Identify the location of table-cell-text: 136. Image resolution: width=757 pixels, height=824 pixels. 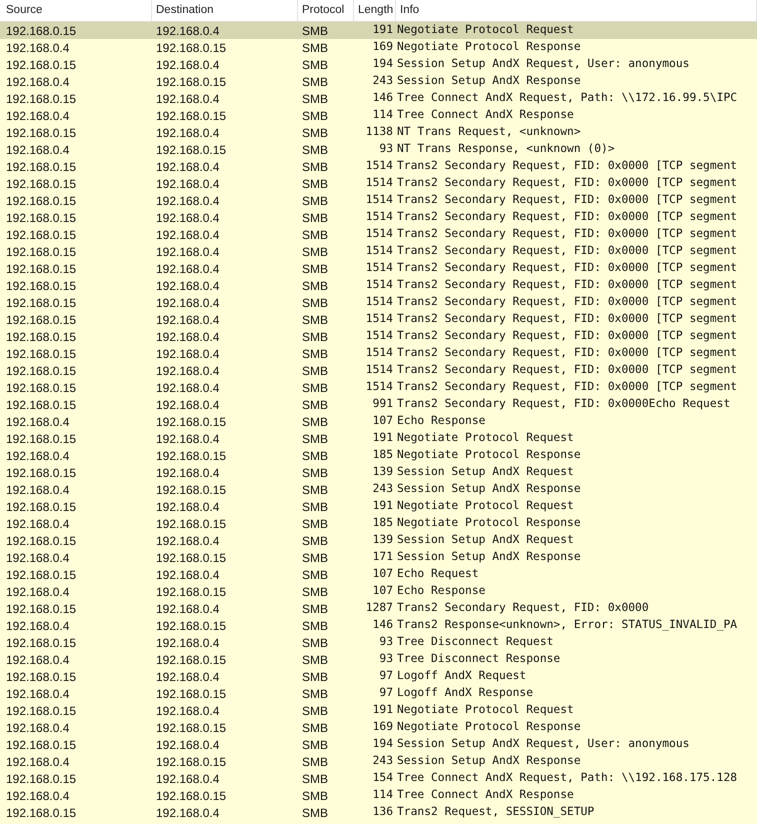
(383, 812).